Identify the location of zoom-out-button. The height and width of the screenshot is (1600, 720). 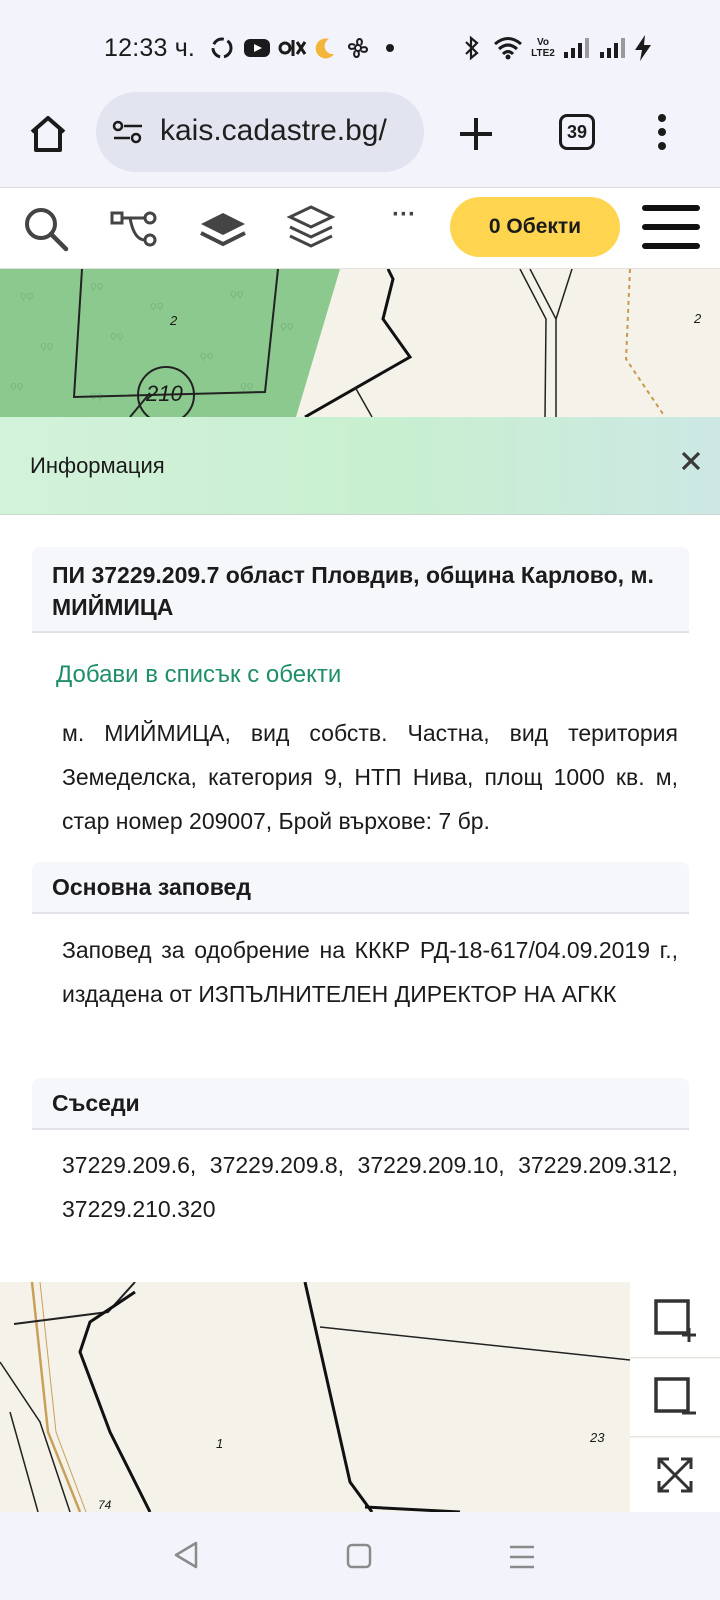
(675, 1398).